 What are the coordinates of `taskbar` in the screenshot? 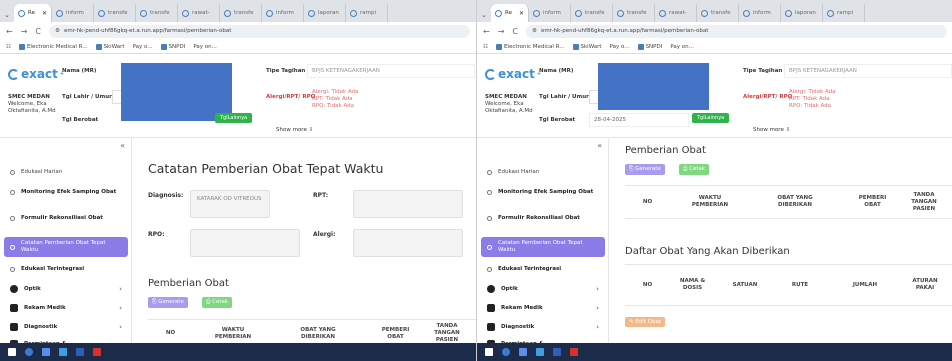 It's located at (714, 352).